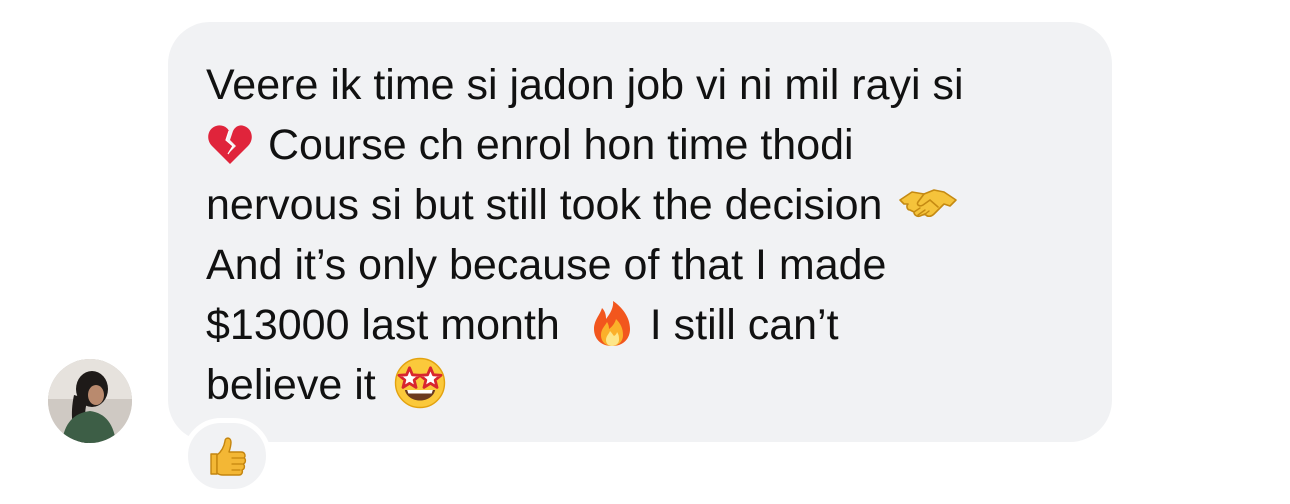 Image resolution: width=1290 pixels, height=504 pixels. I want to click on message-line-5: $13000 last month I still can’t, so click(644, 325).